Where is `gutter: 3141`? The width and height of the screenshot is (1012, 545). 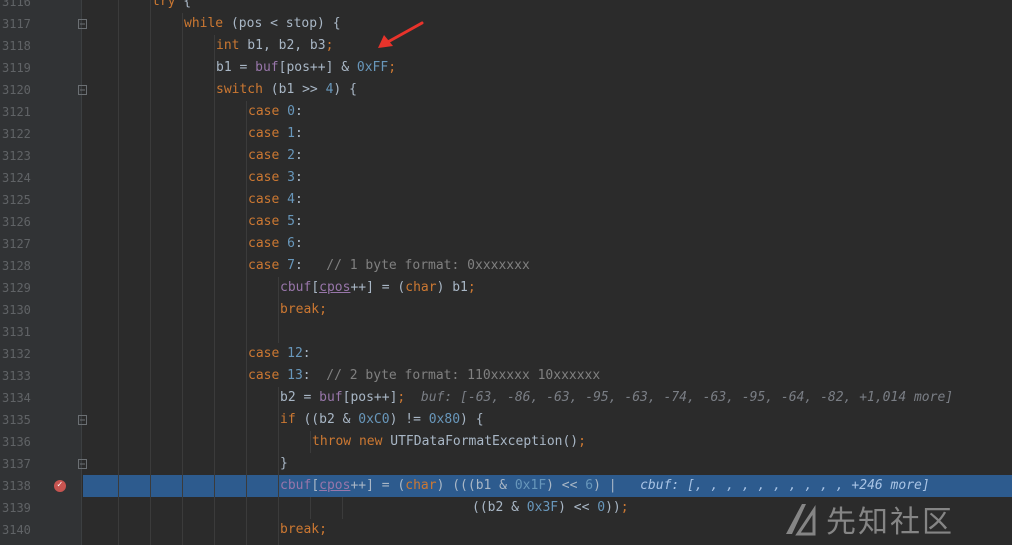 gutter: 3141 is located at coordinates (41, 543).